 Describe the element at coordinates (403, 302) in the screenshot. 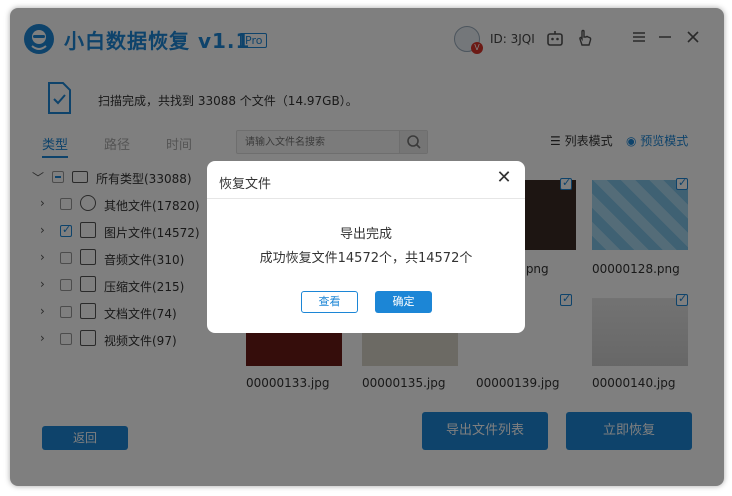

I see `ok-button: 确定` at that location.